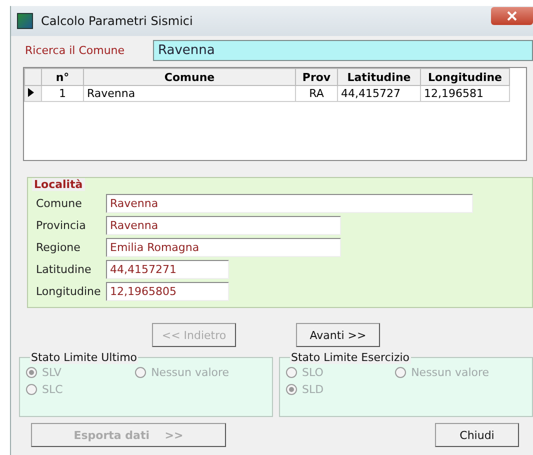  I want to click on field-label: Provincia, so click(61, 225).